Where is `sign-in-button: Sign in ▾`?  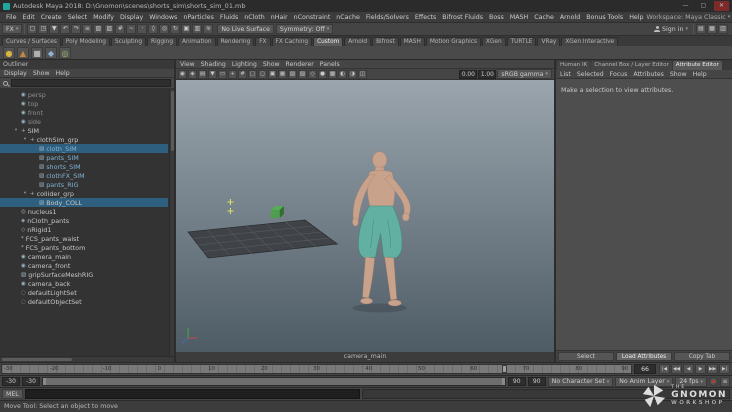 sign-in-button: Sign in ▾ is located at coordinates (671, 29).